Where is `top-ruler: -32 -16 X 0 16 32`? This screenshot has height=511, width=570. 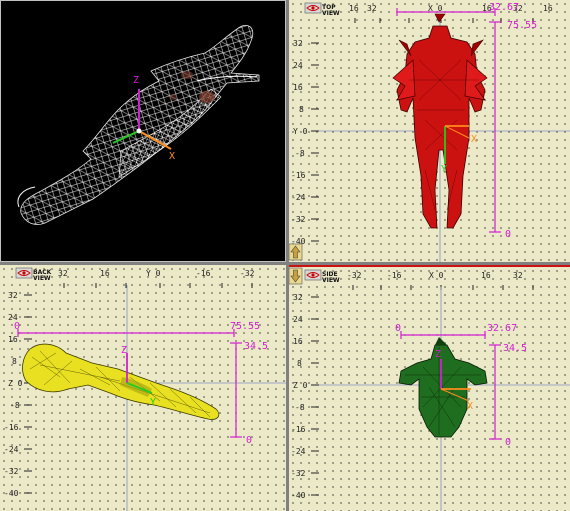
top-ruler: -32 -16 X 0 16 32 is located at coordinates (440, 280).